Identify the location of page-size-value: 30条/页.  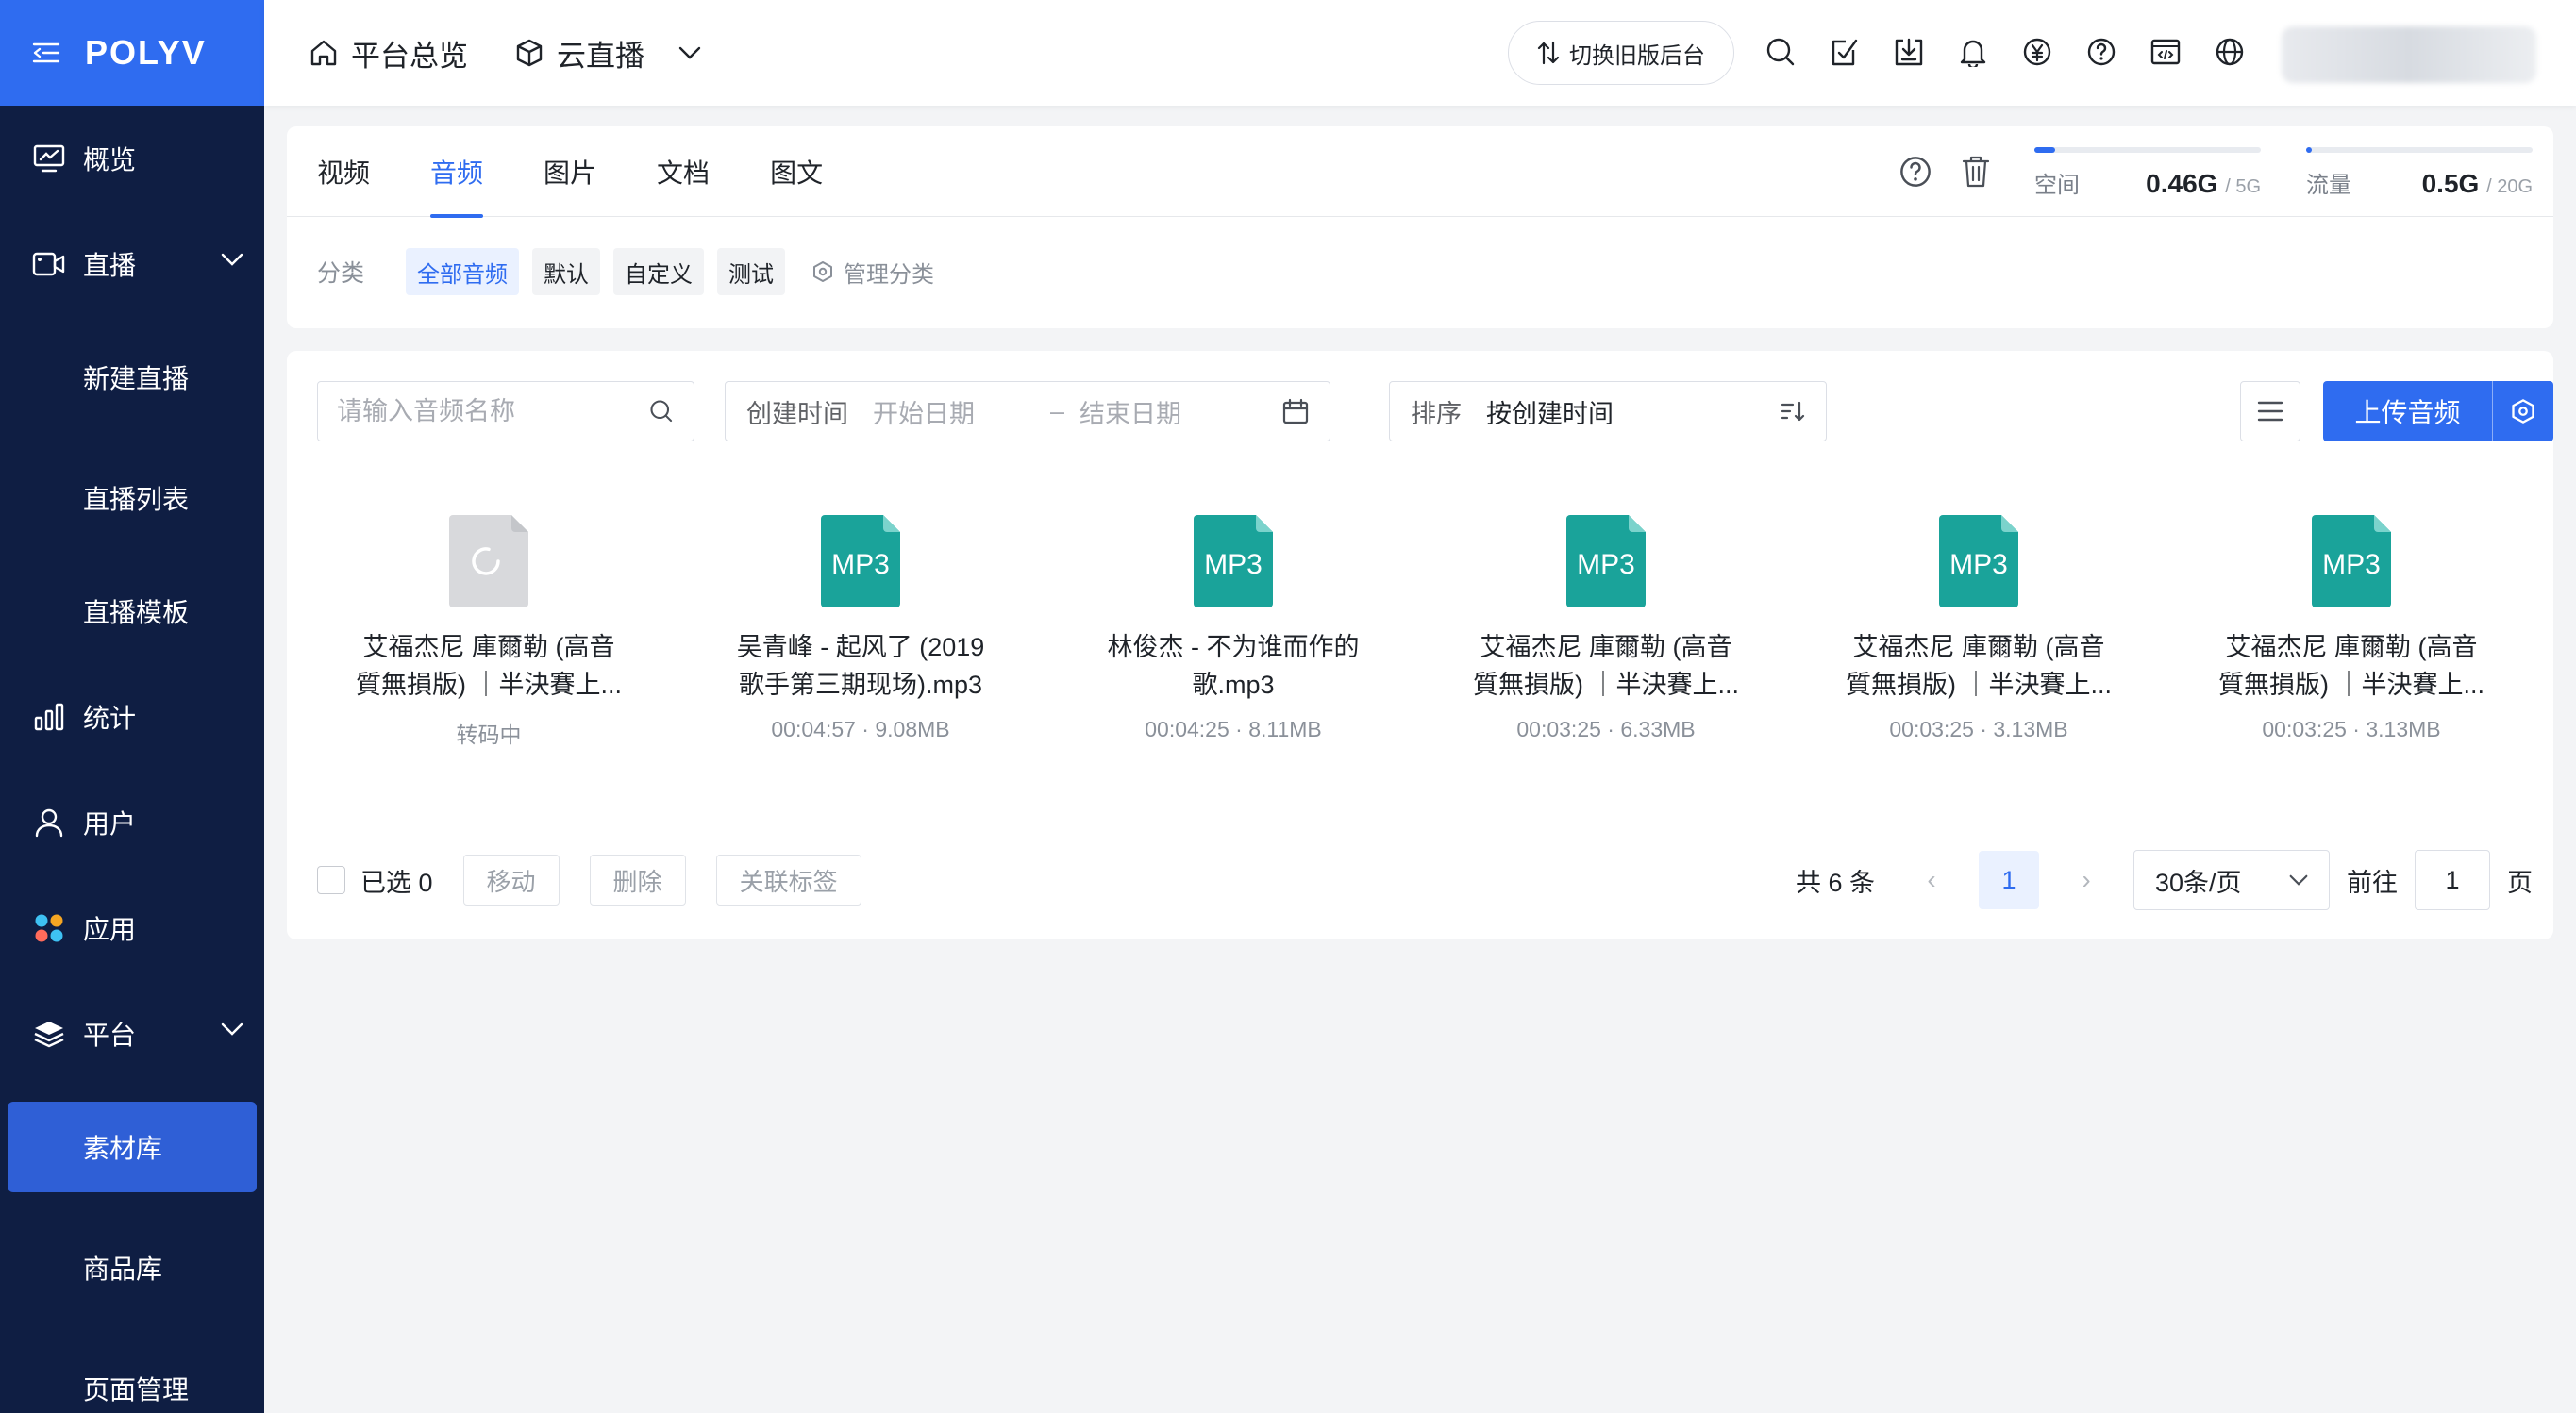
(2198, 882).